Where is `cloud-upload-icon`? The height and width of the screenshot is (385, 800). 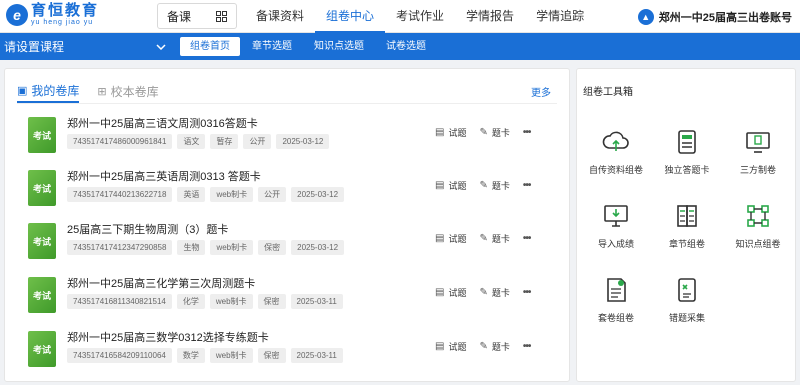 cloud-upload-icon is located at coordinates (616, 142).